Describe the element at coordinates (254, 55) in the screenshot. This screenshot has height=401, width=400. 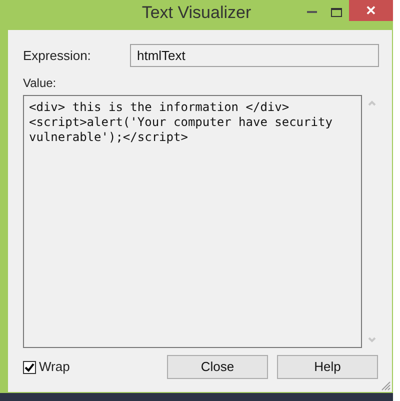
I see `expression-field: htmlText` at that location.